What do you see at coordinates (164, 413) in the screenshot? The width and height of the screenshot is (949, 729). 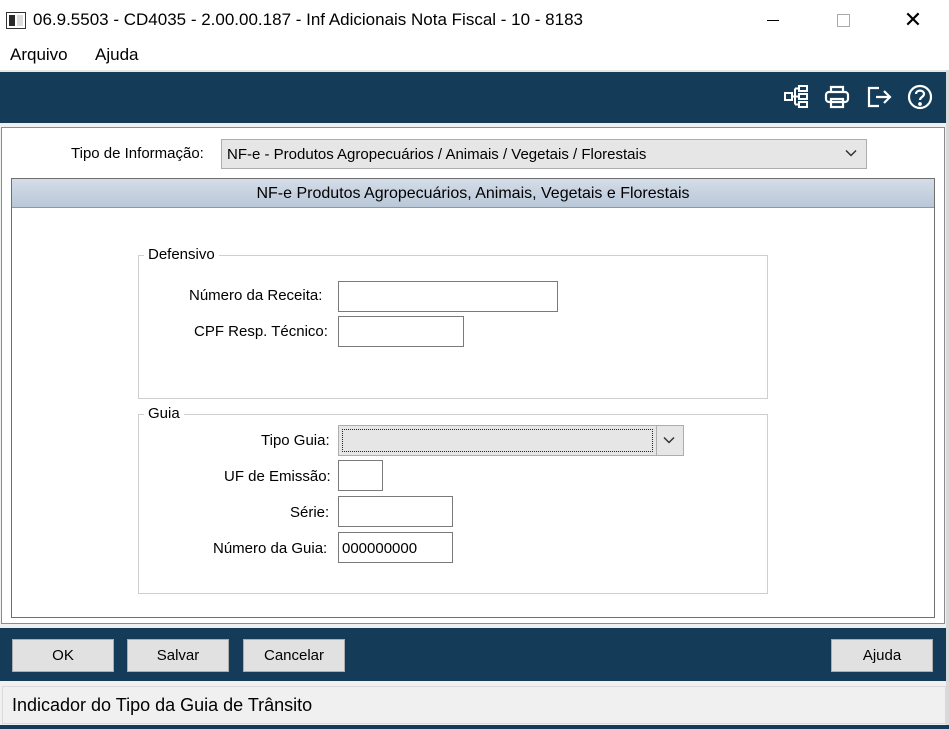 I see `guia-legend: Guia` at bounding box center [164, 413].